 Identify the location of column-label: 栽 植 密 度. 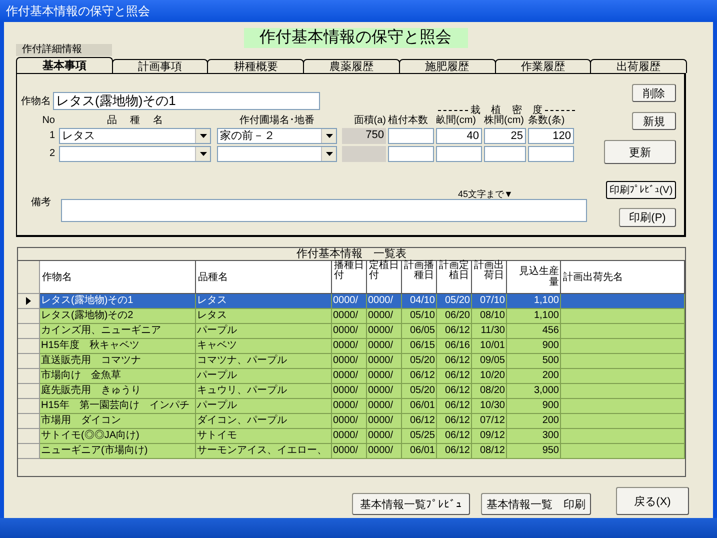
(506, 110).